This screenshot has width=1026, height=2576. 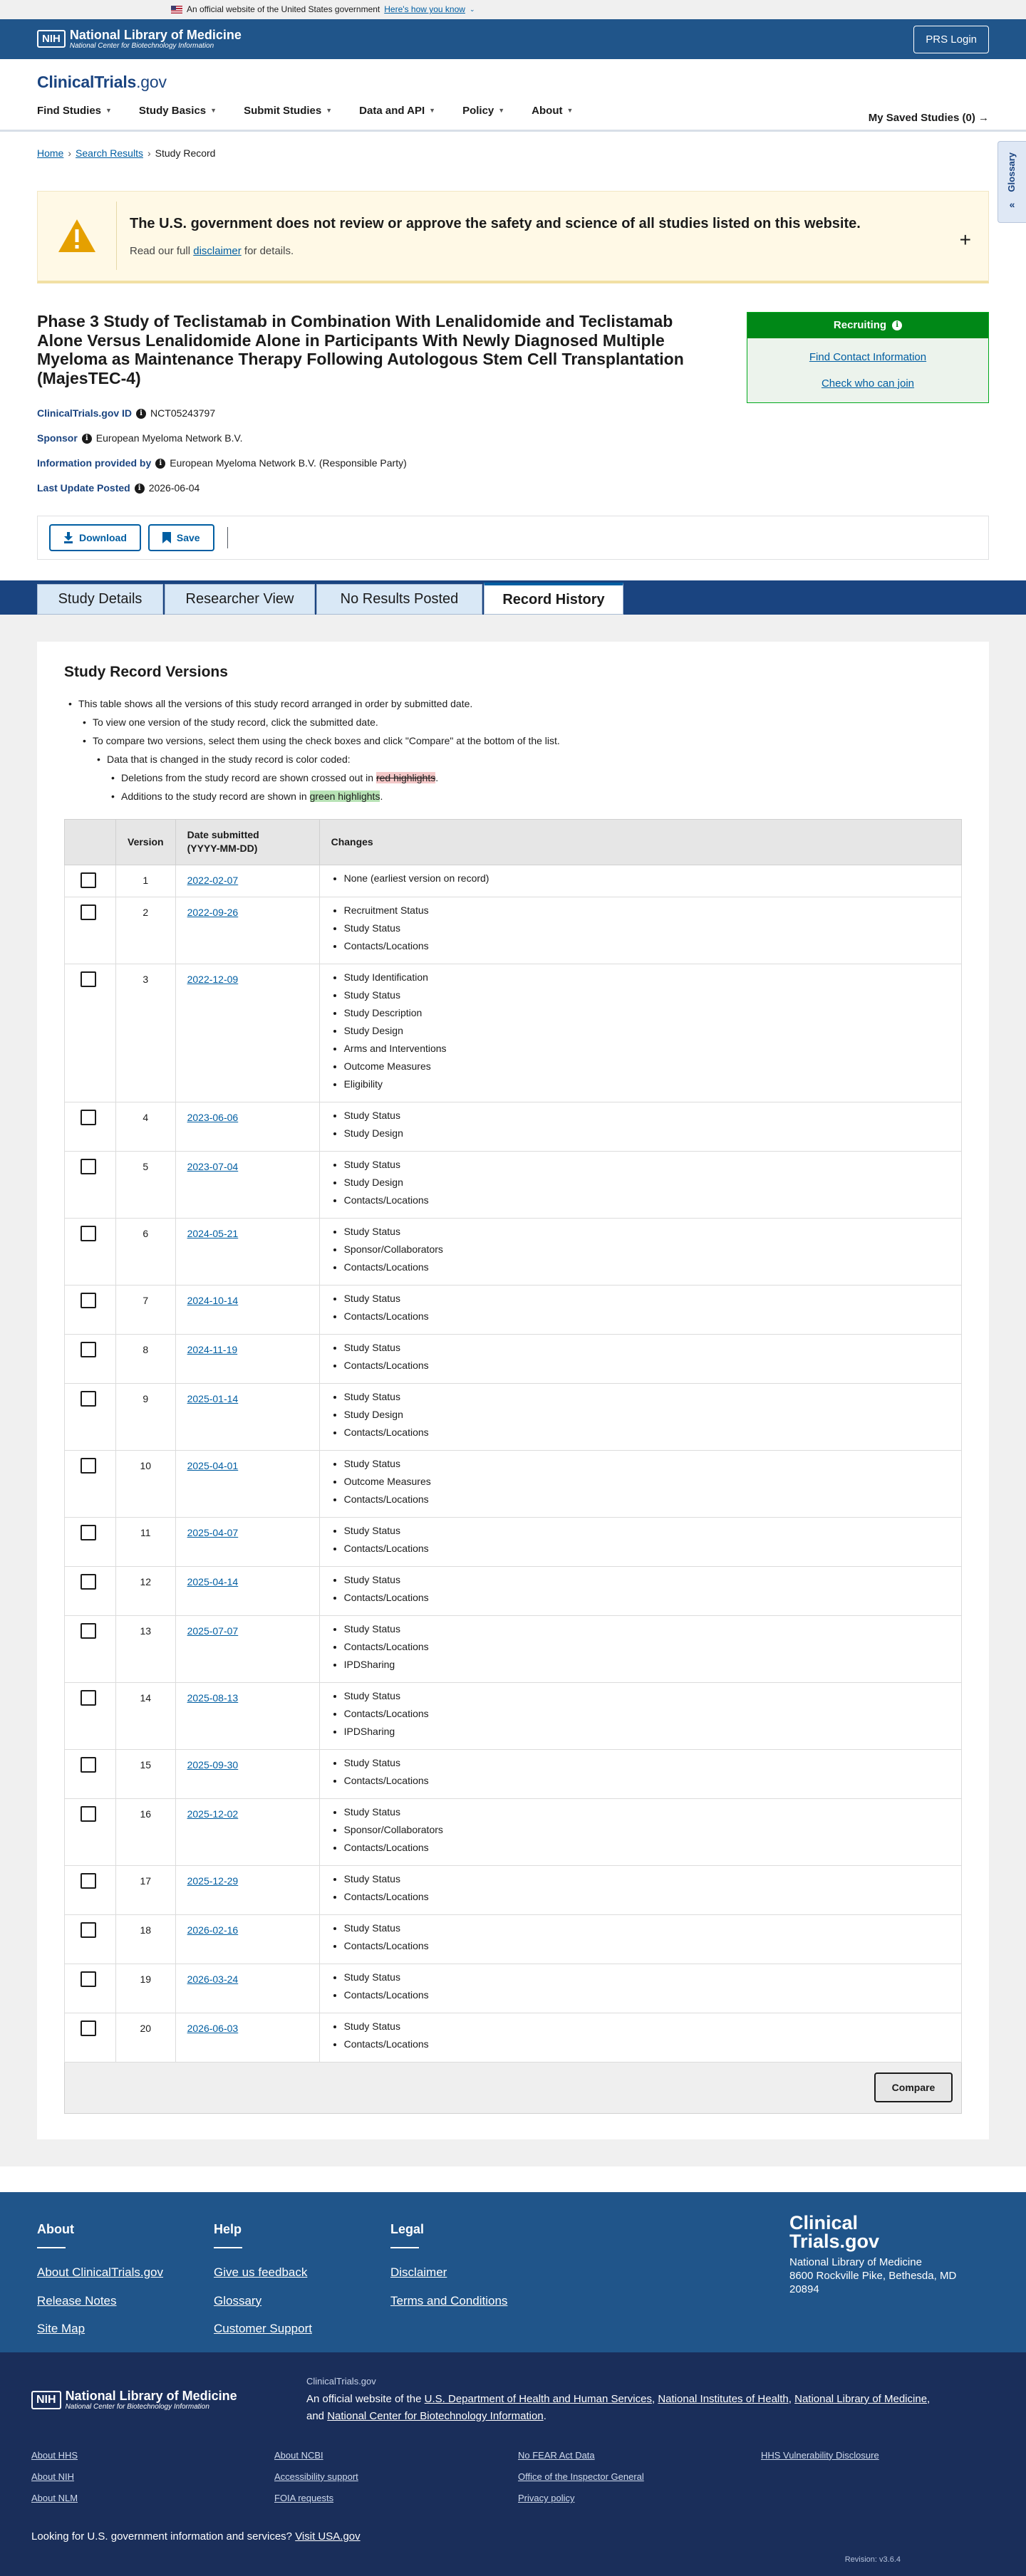 I want to click on gov-link: Office of the Inspector General, so click(x=639, y=2477).